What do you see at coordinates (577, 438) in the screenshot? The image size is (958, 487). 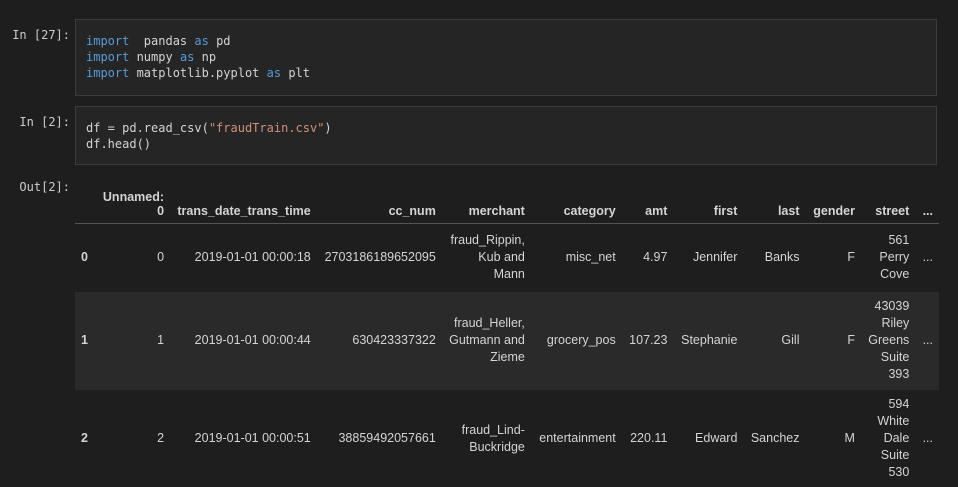 I see `table-cell: entertainment` at bounding box center [577, 438].